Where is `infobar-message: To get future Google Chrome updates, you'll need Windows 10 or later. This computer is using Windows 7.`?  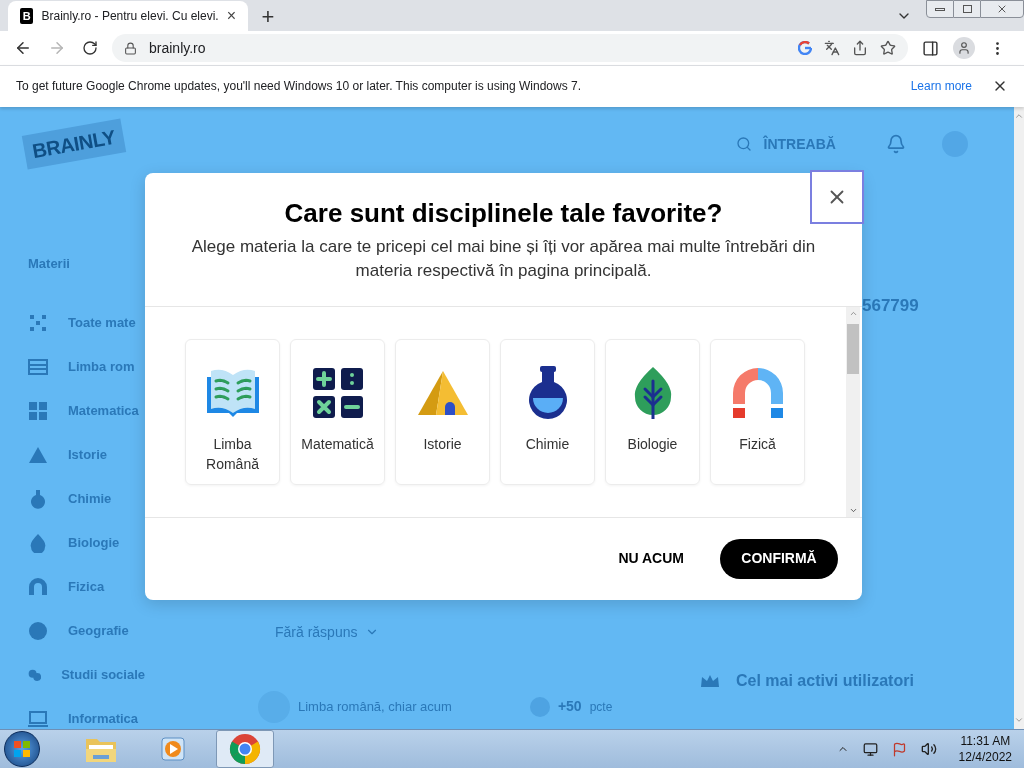
infobar-message: To get future Google Chrome updates, you'll need Windows 10 or later. This computer is using Windows 7. is located at coordinates (299, 87).